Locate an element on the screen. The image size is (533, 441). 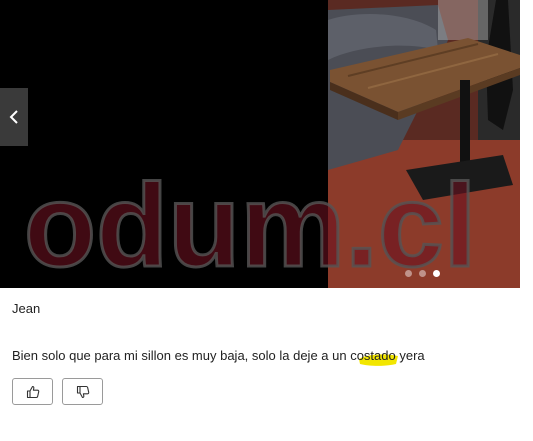
like-button is located at coordinates (32, 391).